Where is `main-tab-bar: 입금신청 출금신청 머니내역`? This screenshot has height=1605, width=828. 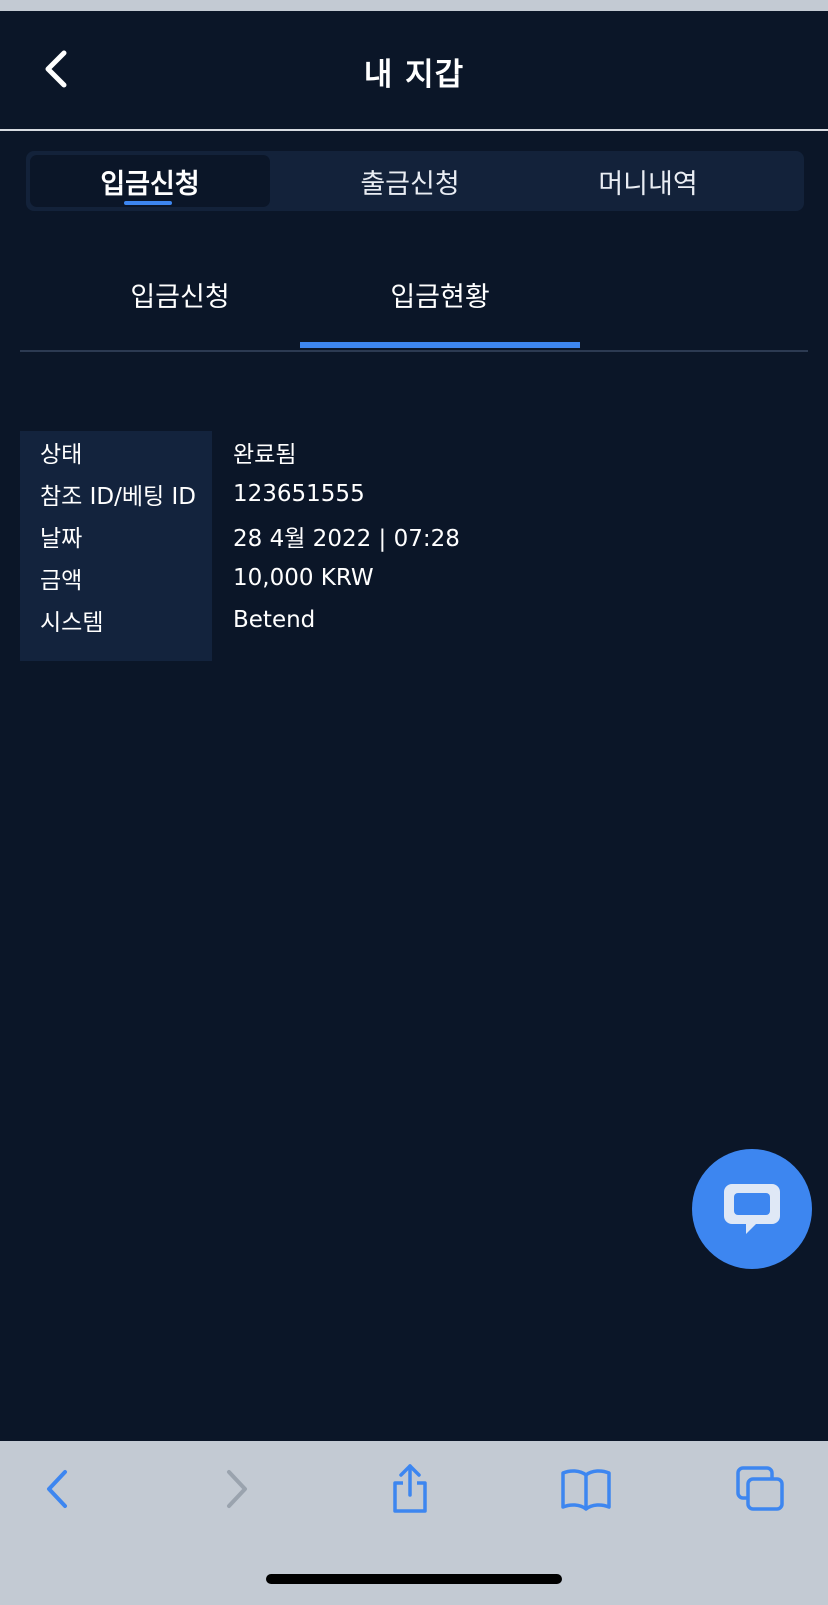
main-tab-bar: 입금신청 출금신청 머니내역 is located at coordinates (415, 181).